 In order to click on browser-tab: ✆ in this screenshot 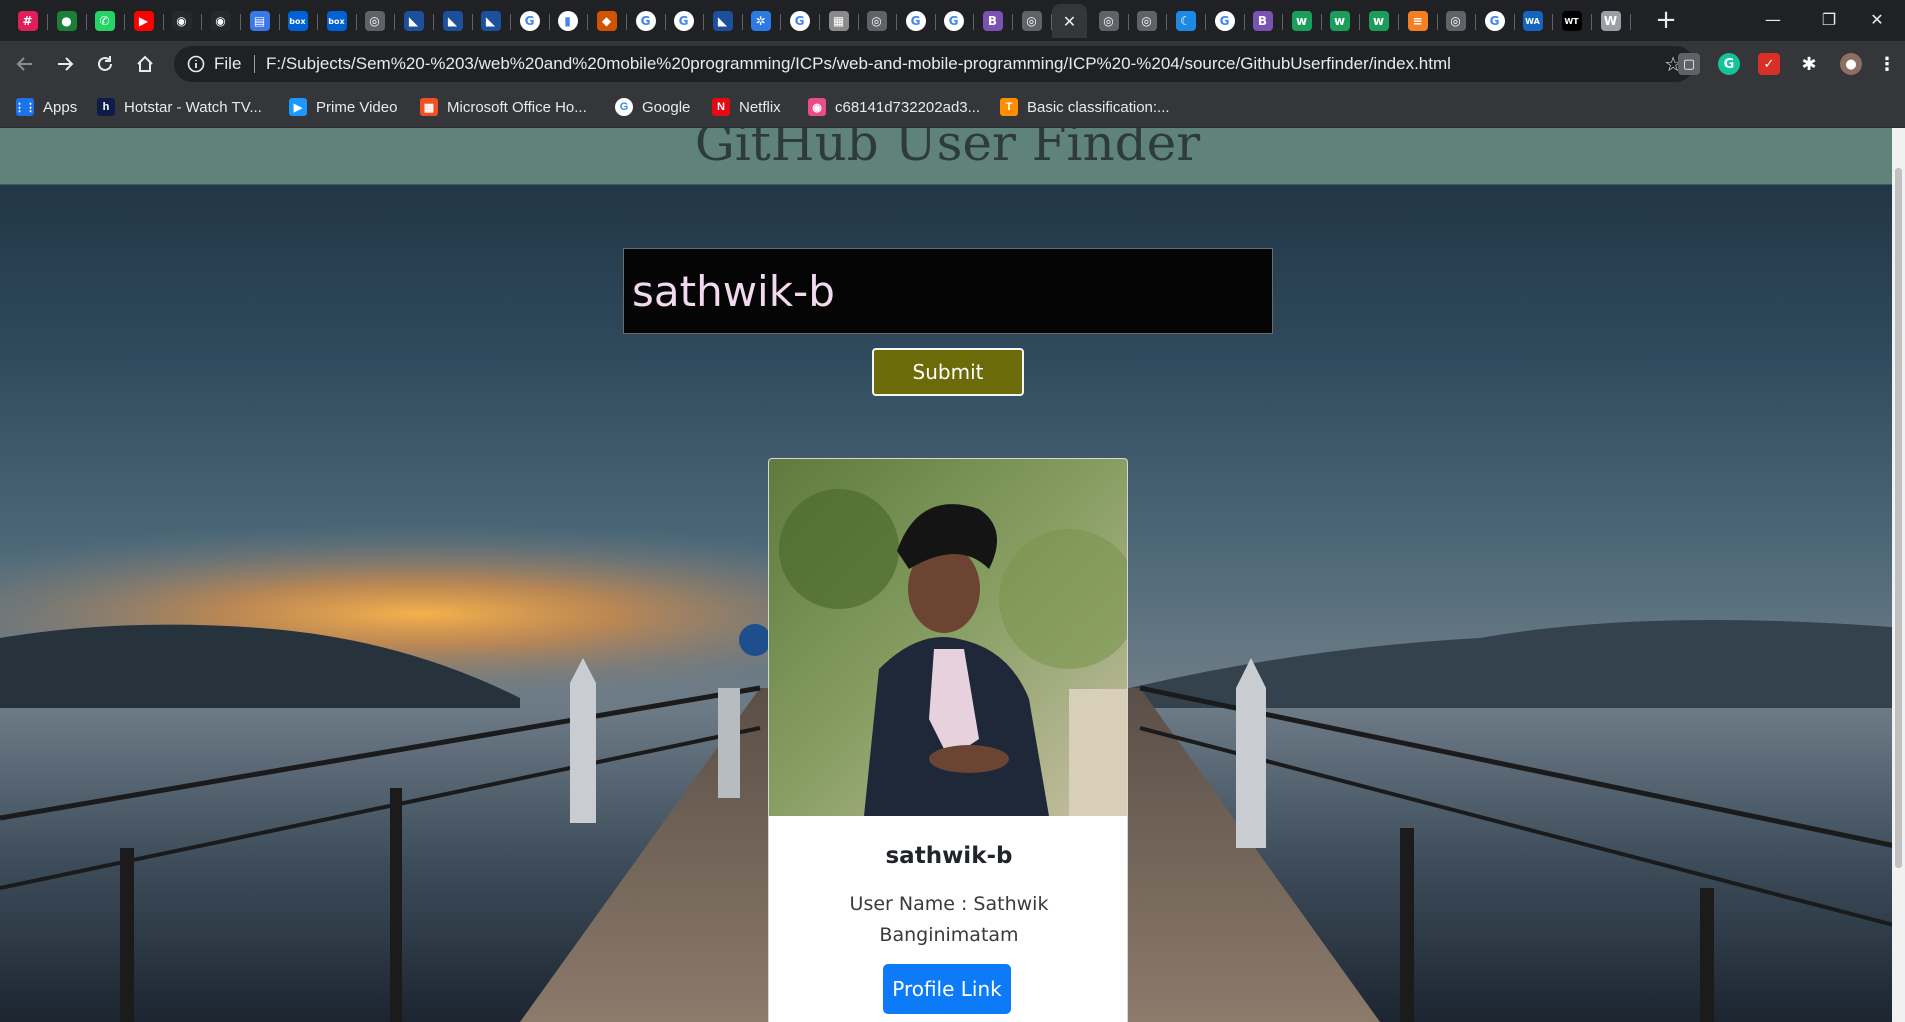, I will do `click(104, 21)`.